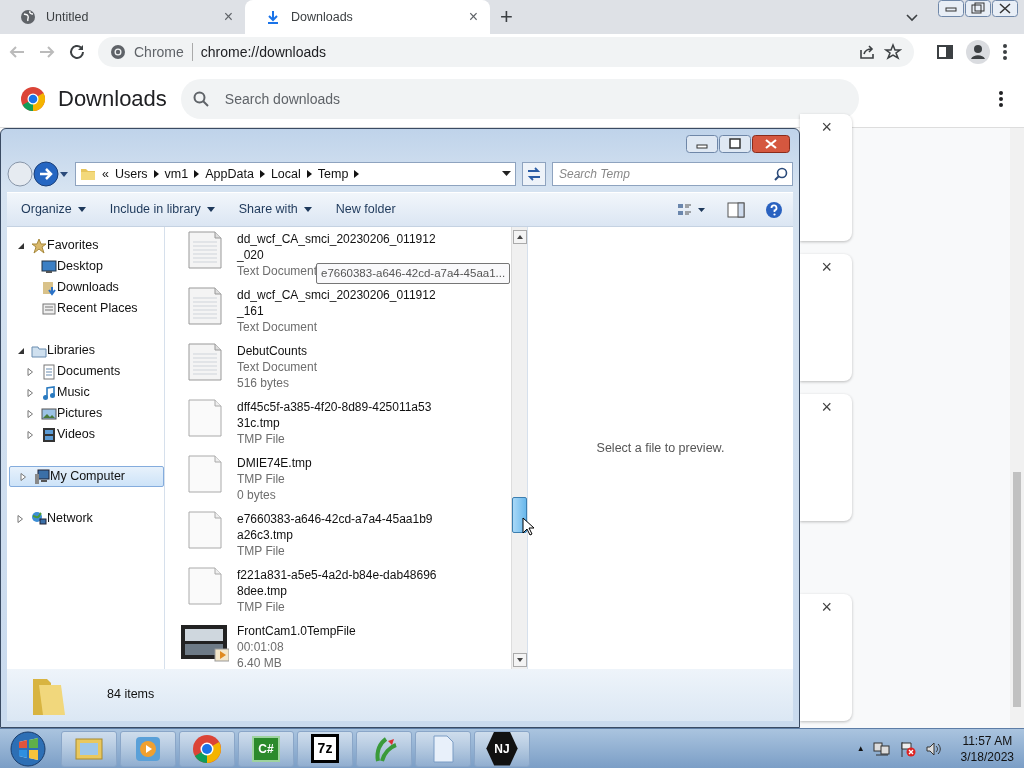  I want to click on toolbar-button: Include in library, so click(162, 209).